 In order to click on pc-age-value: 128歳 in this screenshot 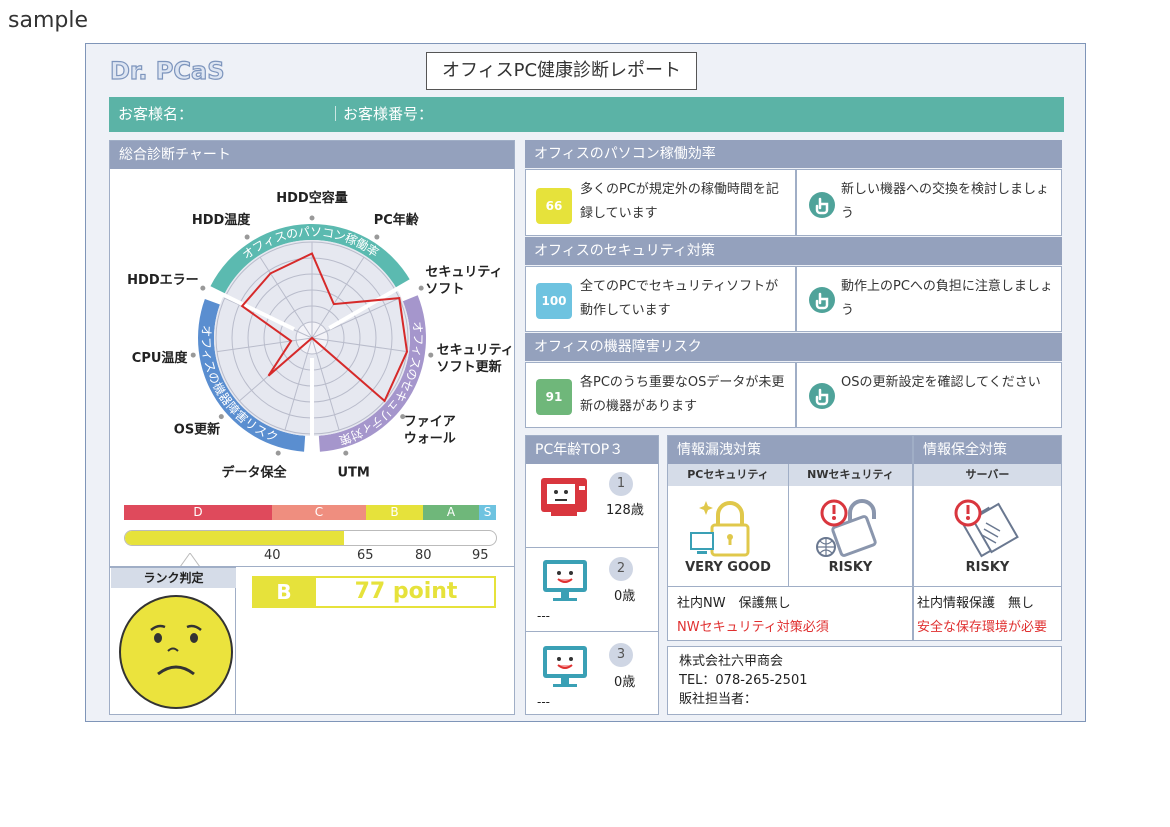, I will do `click(625, 510)`.